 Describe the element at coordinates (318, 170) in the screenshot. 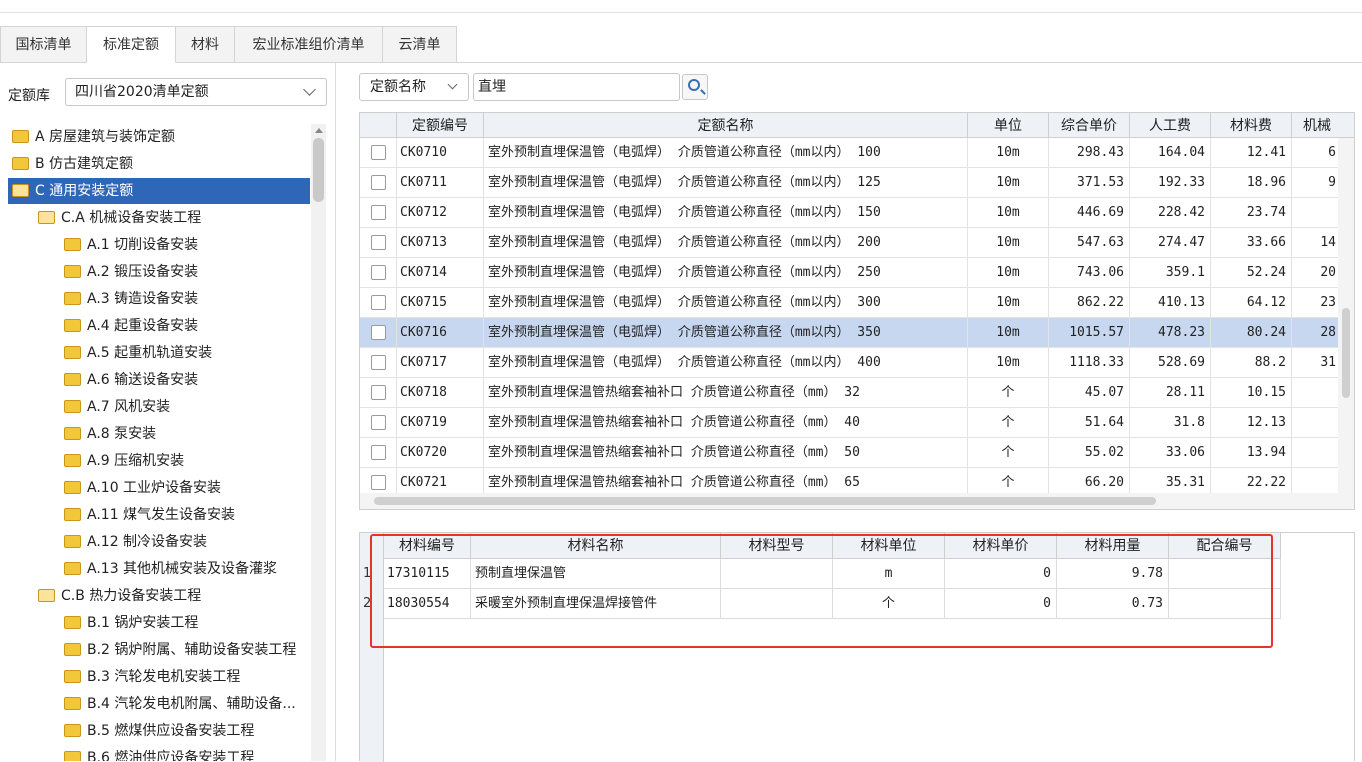

I see `tree-scroll-thumb` at that location.